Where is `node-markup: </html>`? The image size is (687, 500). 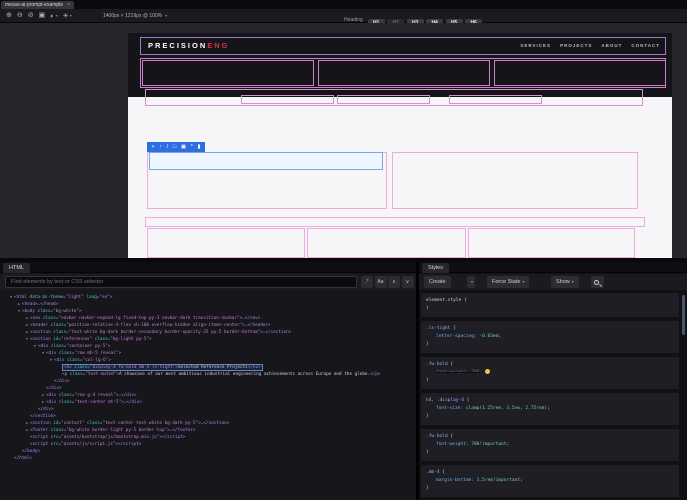 node-markup: </html> is located at coordinates (23, 458).